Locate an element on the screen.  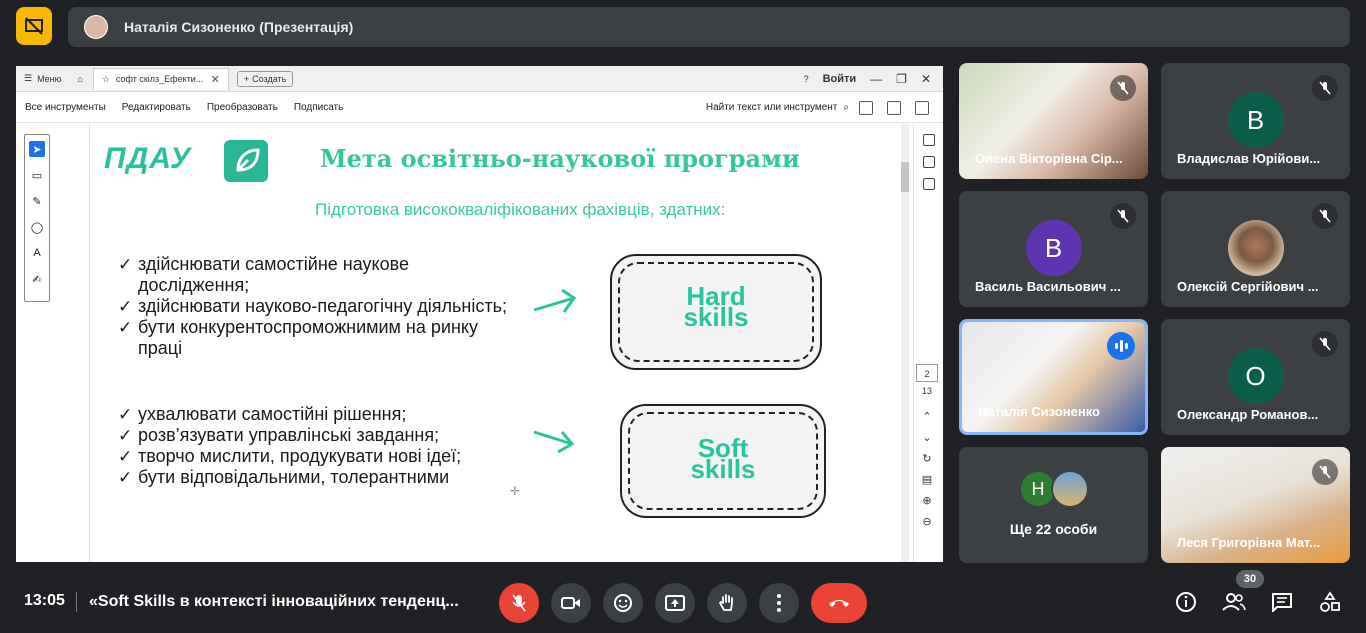
zoom-out-icon: ⊖ is located at coordinates (926, 521).